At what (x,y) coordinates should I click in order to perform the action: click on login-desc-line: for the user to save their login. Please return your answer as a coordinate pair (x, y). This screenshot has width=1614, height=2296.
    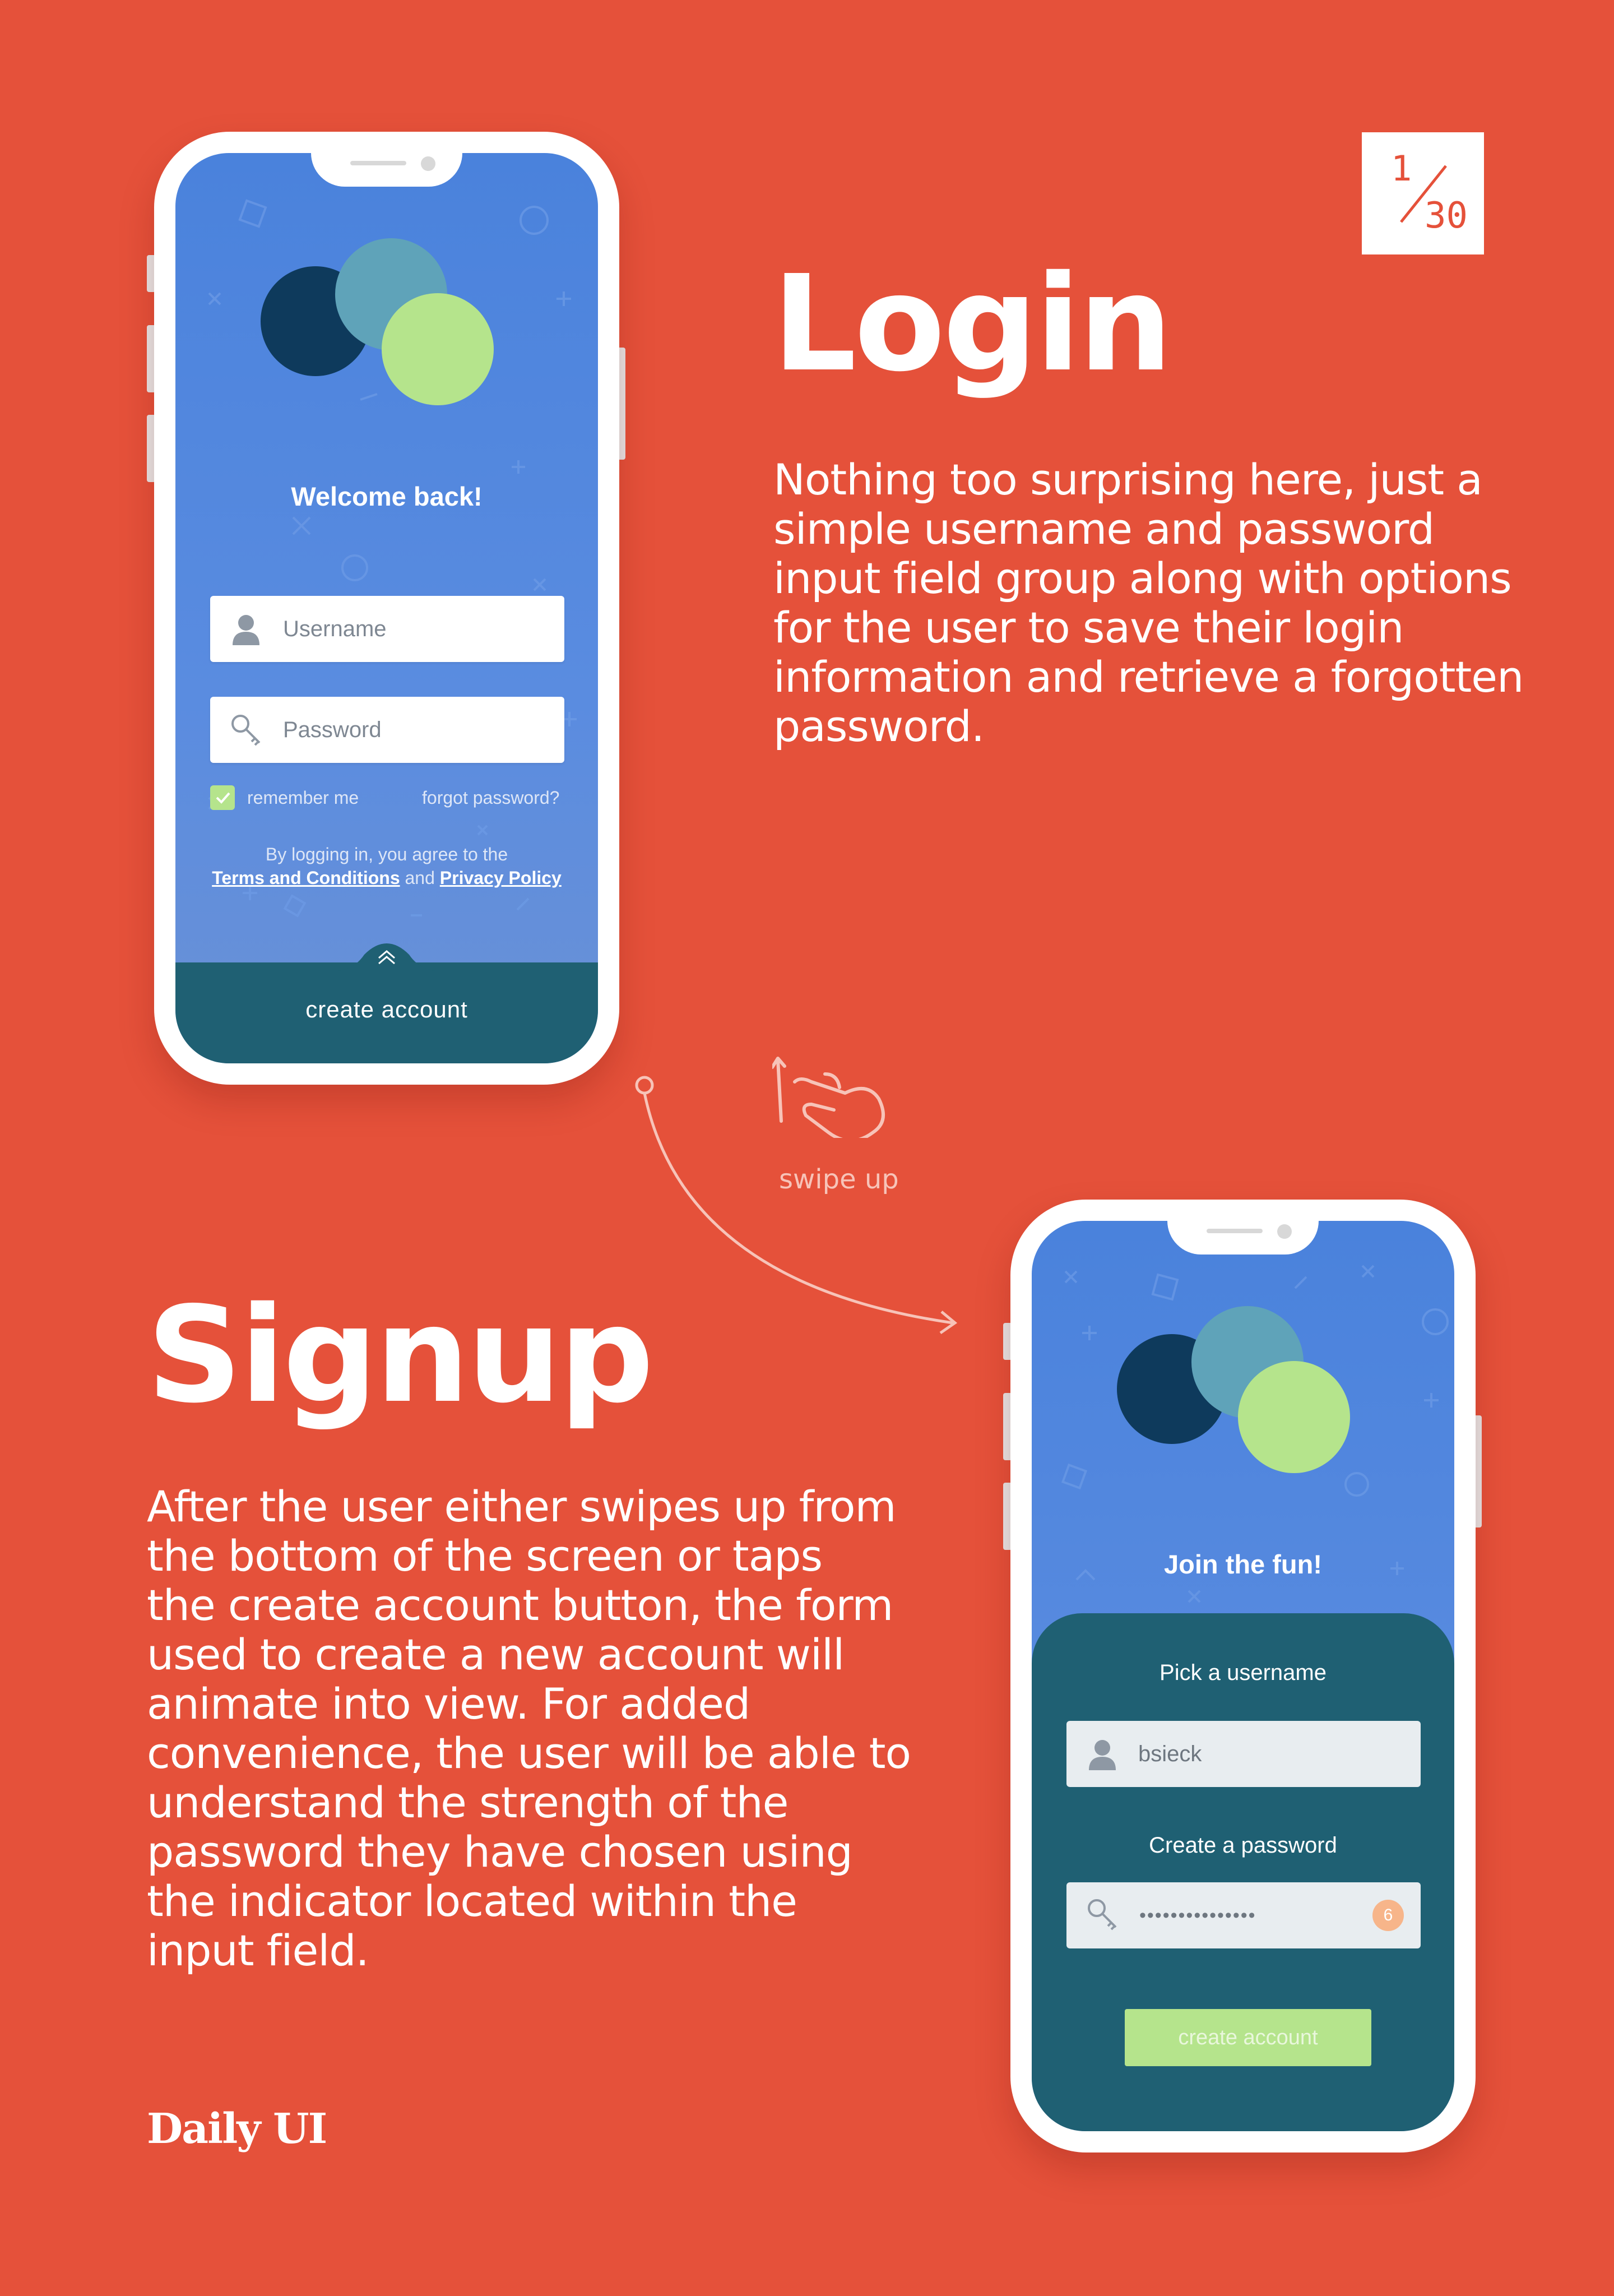
    Looking at the image, I should click on (1088, 627).